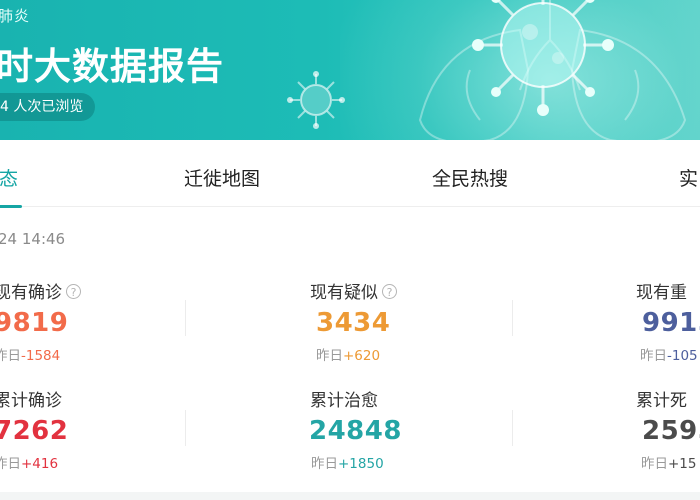  Describe the element at coordinates (350, 496) in the screenshot. I see `section-separator` at that location.